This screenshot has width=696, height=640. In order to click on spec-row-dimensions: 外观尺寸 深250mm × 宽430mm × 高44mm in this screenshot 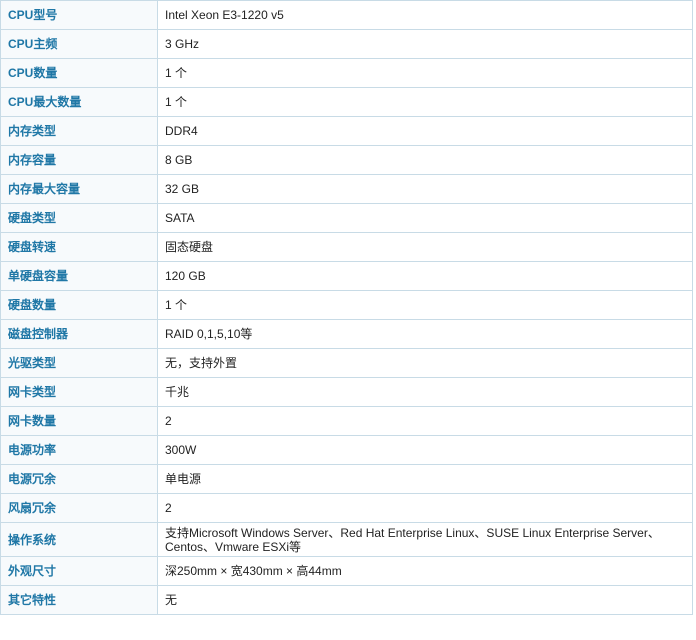, I will do `click(346, 571)`.